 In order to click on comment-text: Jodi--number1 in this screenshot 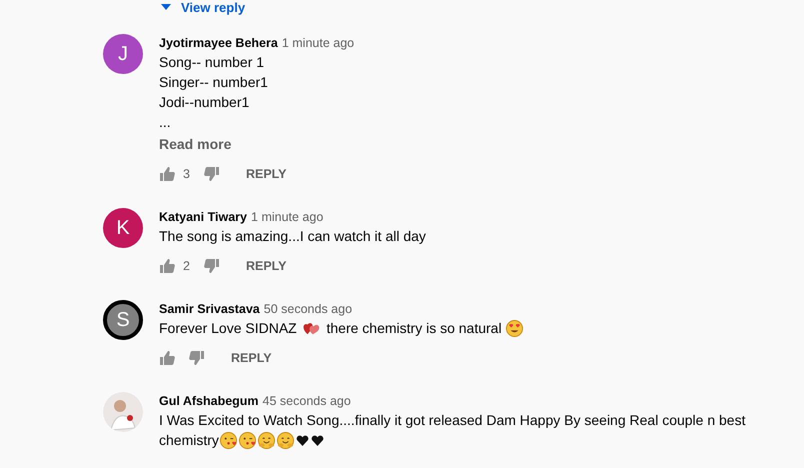, I will do `click(204, 102)`.